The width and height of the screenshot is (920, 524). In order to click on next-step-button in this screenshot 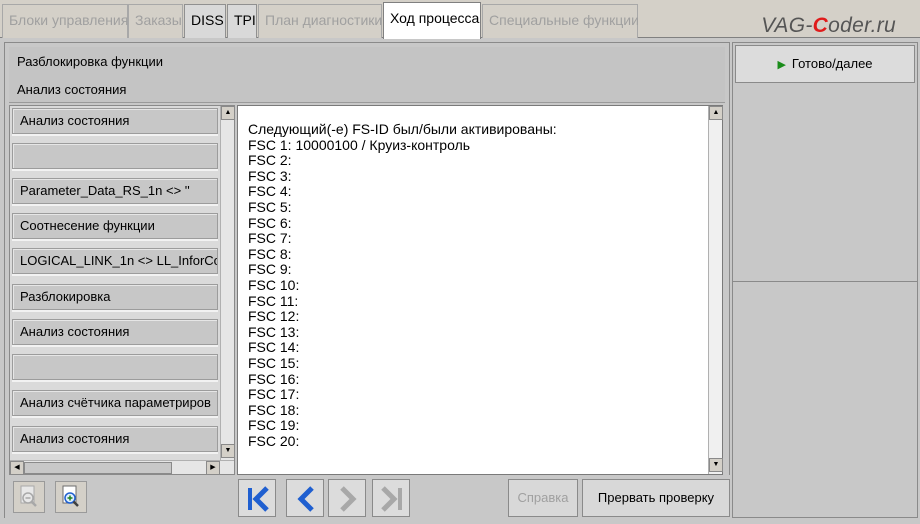, I will do `click(347, 498)`.